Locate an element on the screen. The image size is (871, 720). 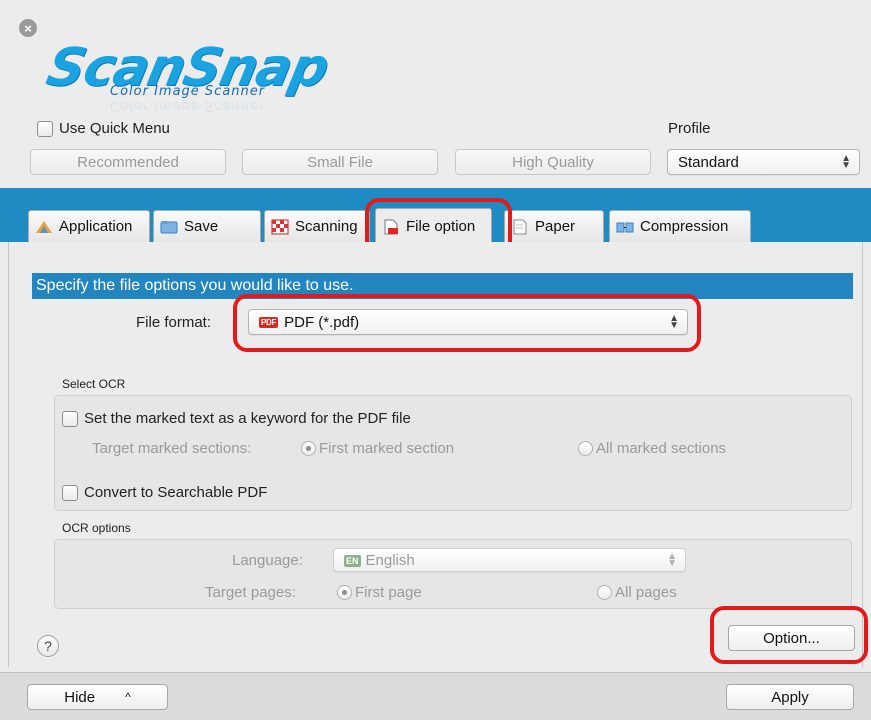
profile-label: Profile is located at coordinates (689, 128).